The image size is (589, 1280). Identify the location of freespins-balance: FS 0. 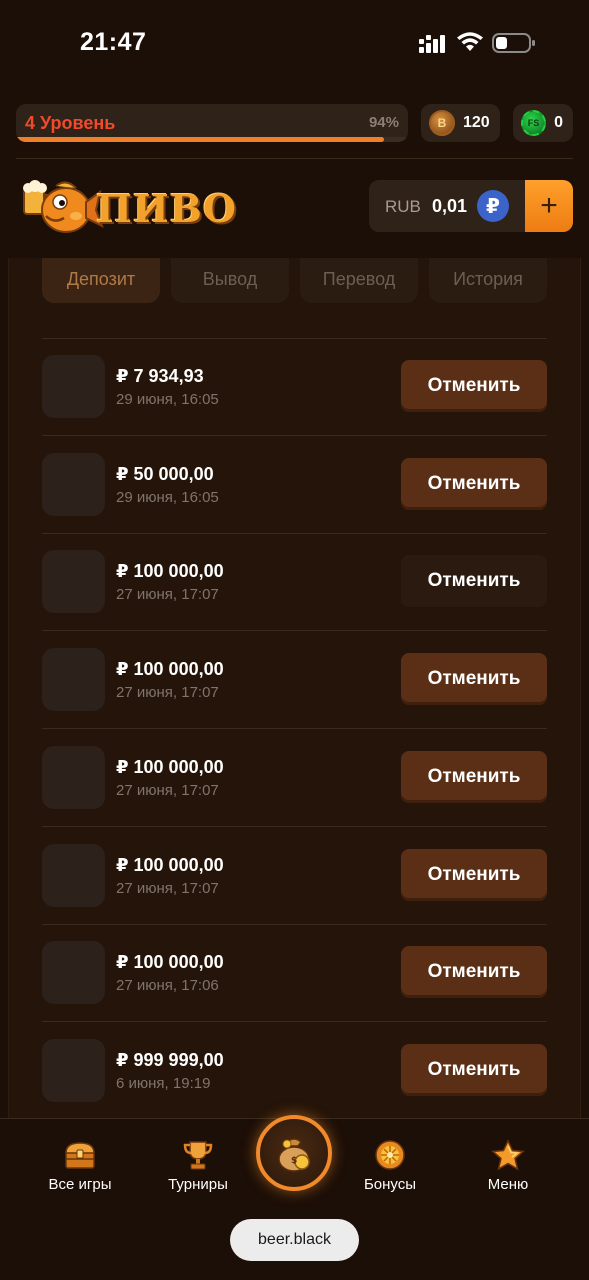
(543, 123).